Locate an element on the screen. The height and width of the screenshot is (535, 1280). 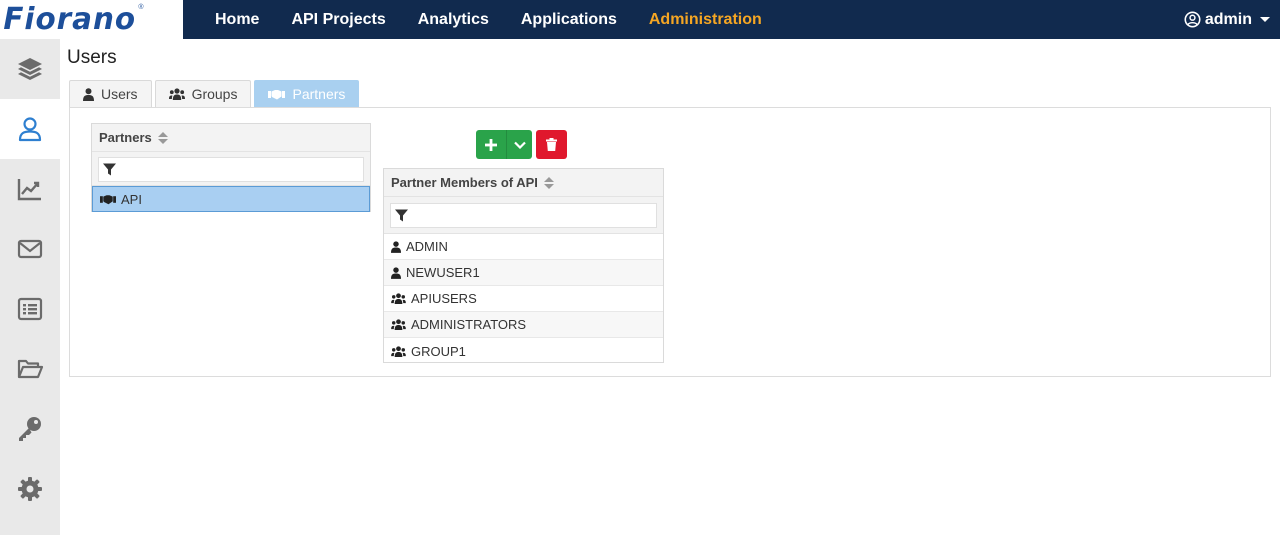
members-column-title: Partner Members of API is located at coordinates (464, 182).